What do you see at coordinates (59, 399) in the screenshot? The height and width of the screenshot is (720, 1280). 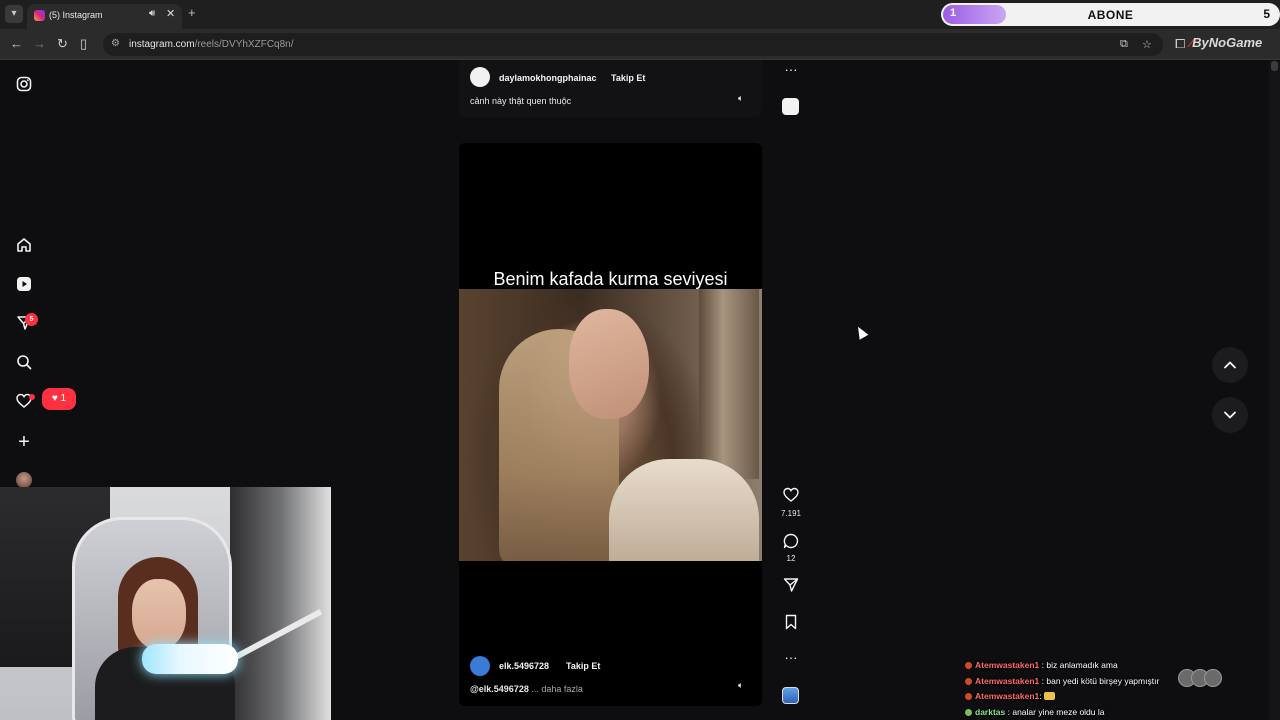 I see `notifications-popup: ♥ 1` at bounding box center [59, 399].